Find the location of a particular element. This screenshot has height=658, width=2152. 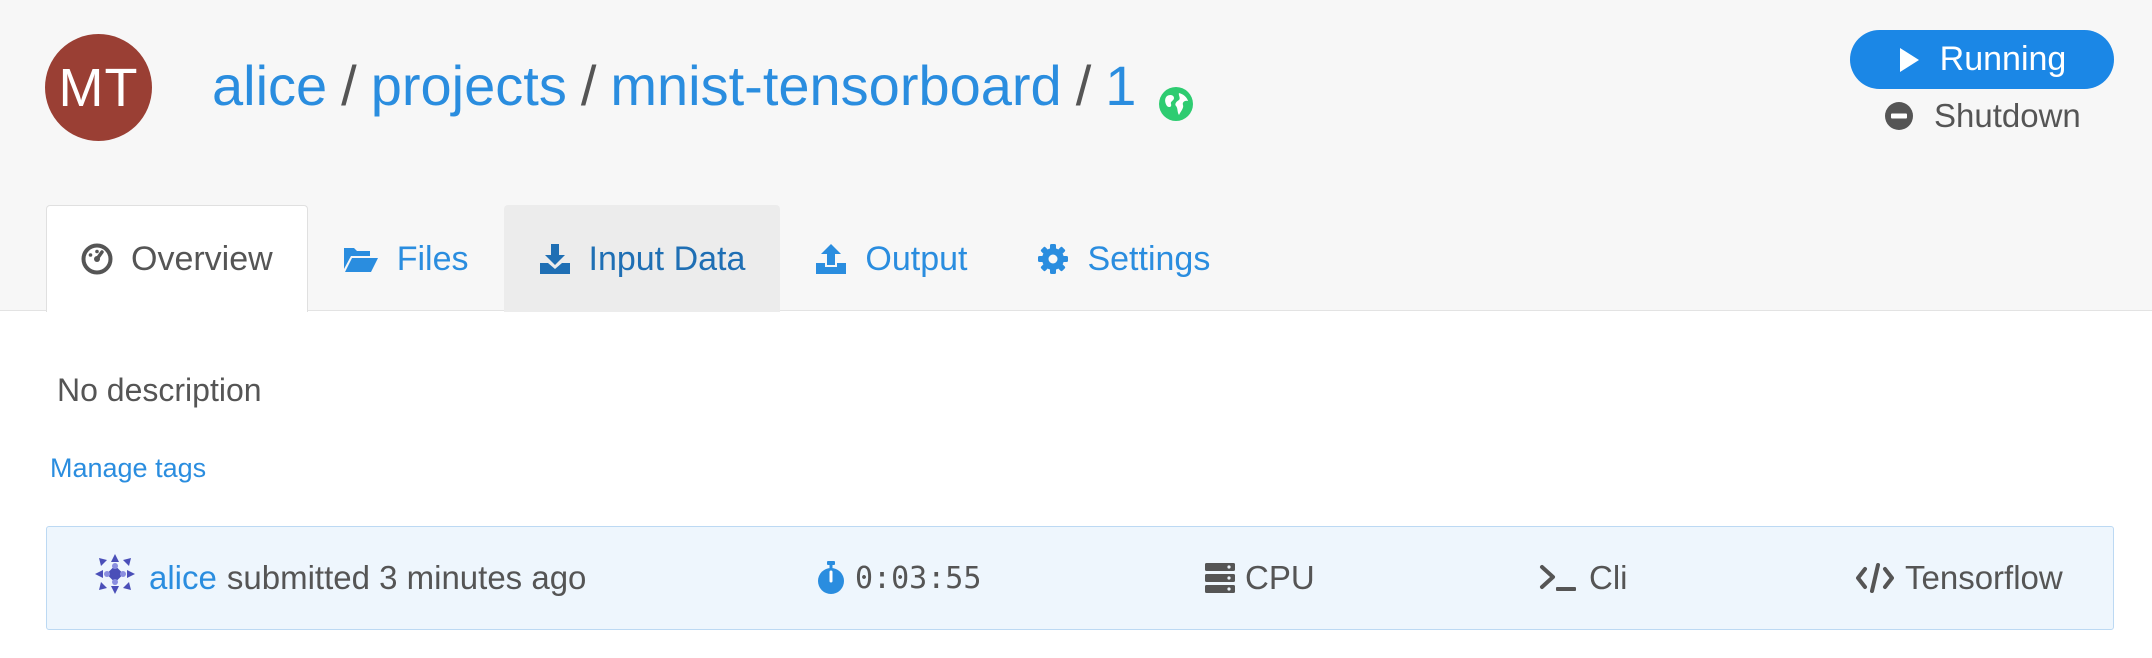

tab-files-label: Files is located at coordinates (432, 258).